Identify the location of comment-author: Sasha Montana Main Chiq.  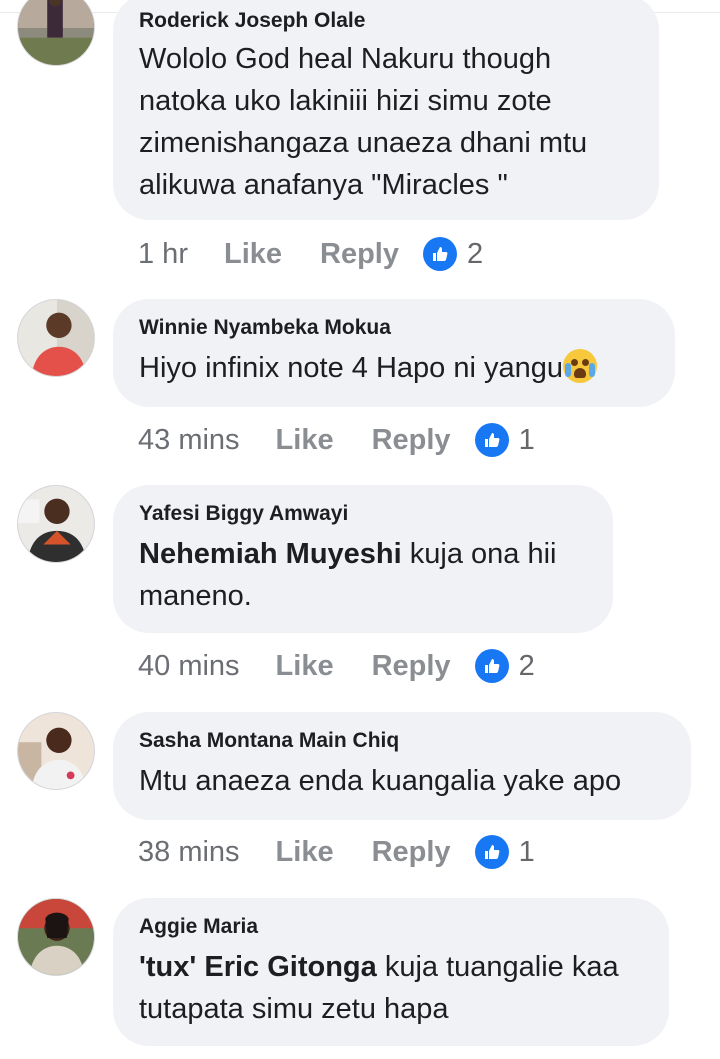
(402, 741).